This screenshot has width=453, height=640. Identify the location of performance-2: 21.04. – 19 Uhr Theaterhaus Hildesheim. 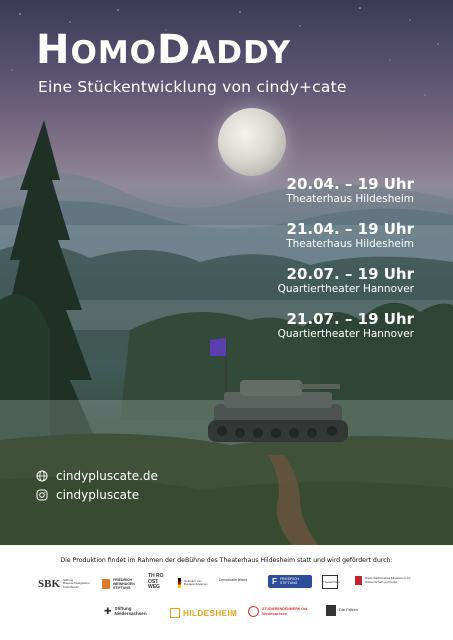
(346, 235).